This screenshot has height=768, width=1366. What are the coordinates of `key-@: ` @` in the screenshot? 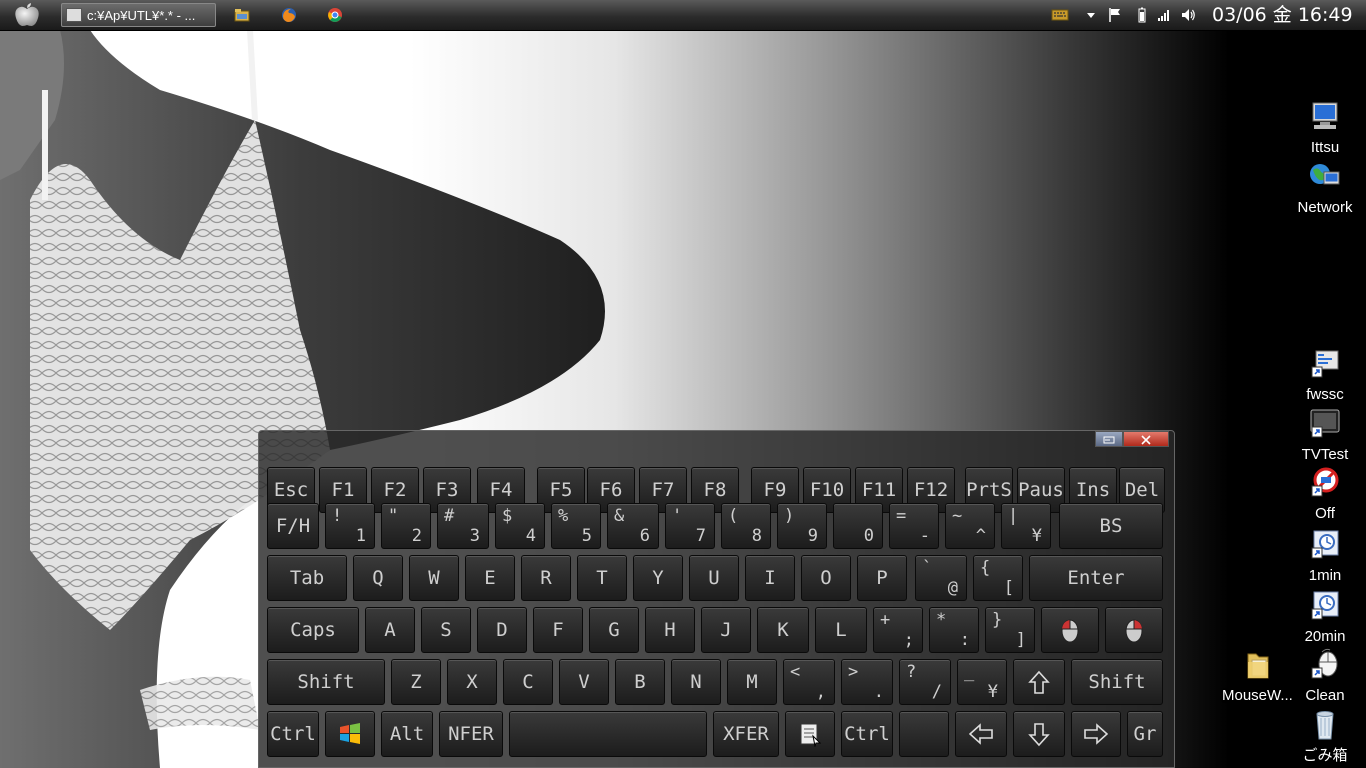 It's located at (941, 578).